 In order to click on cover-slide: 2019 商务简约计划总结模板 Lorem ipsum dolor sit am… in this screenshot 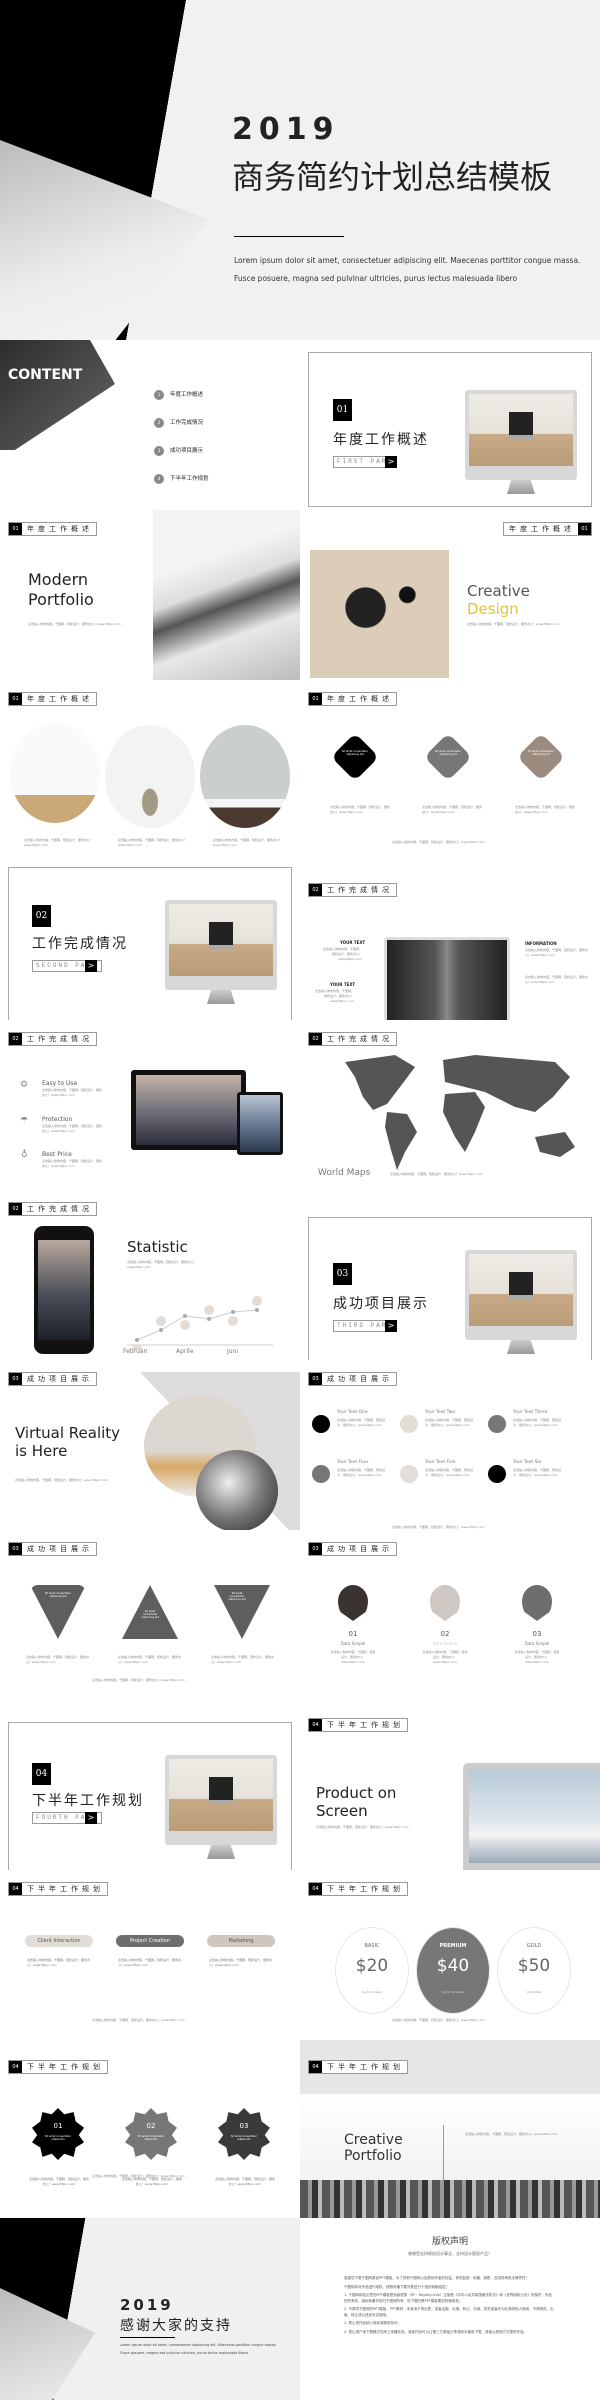, I will do `click(300, 170)`.